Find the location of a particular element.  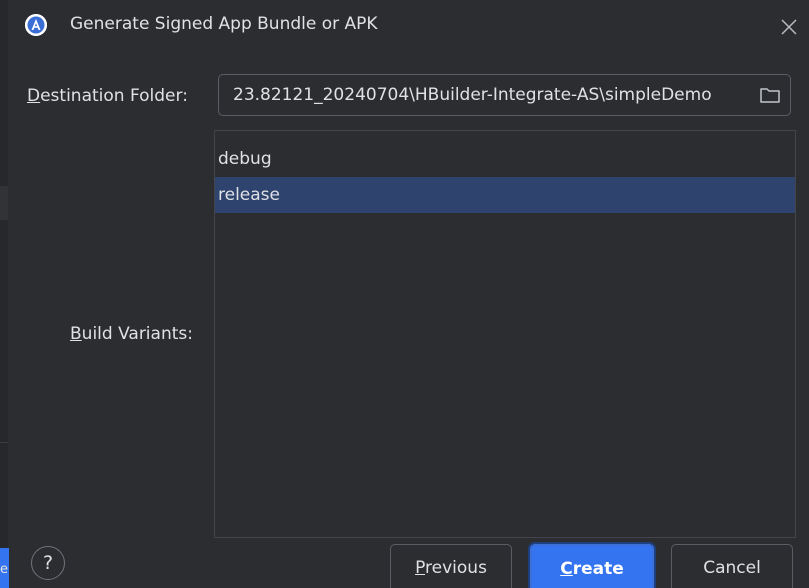

android-studio-icon is located at coordinates (36, 25).